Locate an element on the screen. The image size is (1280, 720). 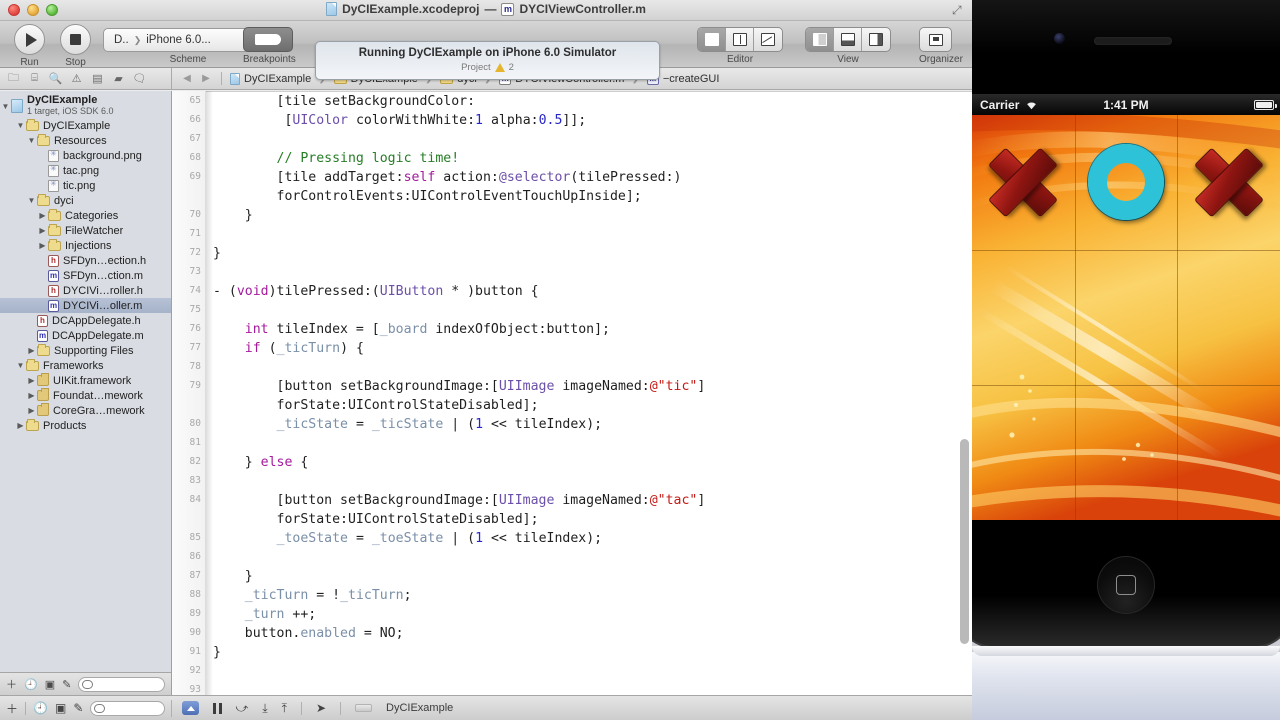
log-navigator-icon: 🗨 is located at coordinates (140, 79).